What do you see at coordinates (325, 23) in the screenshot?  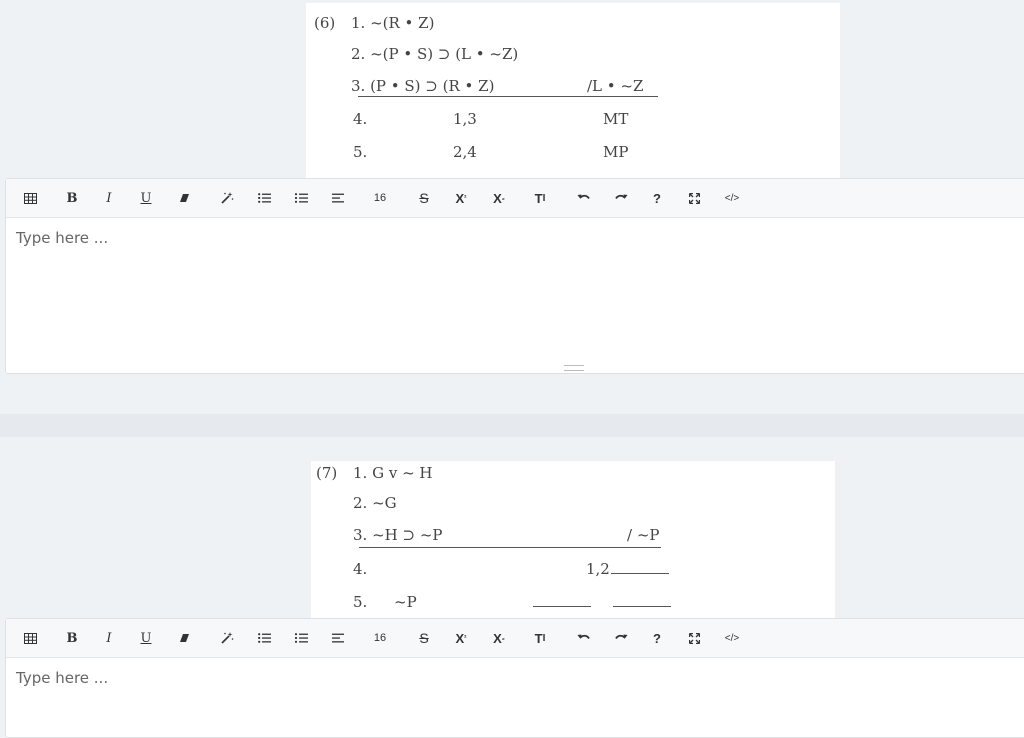 I see `problem-label: (6)` at bounding box center [325, 23].